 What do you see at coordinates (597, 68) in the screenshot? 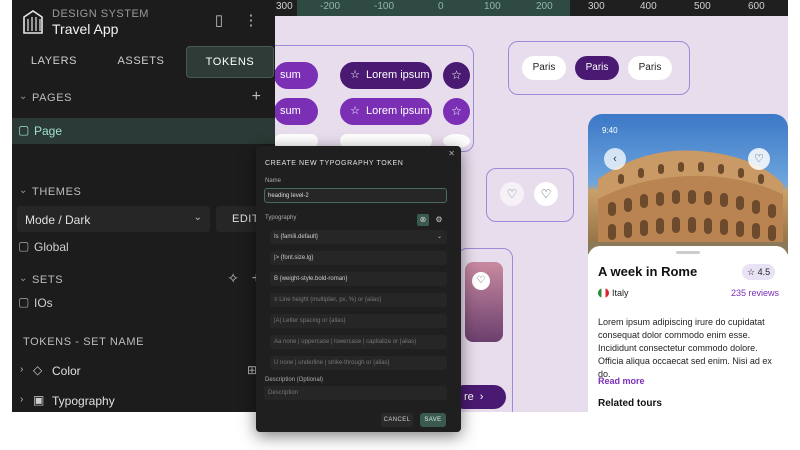
I see `city-pill-selected: Paris` at bounding box center [597, 68].